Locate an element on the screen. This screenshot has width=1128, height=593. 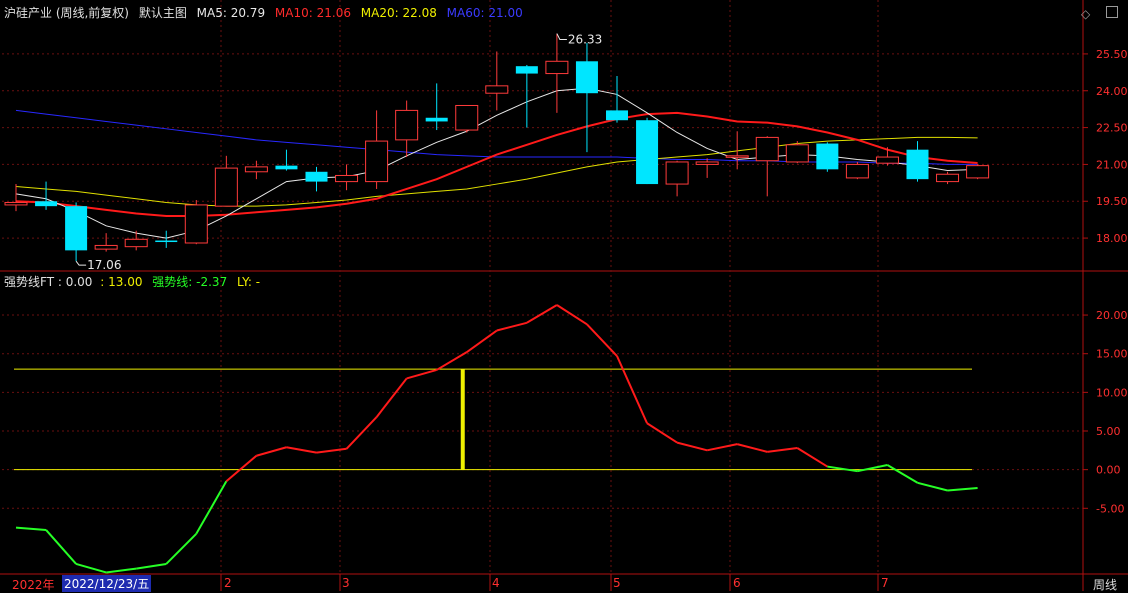
low-price-label: 17.06 is located at coordinates (104, 265).